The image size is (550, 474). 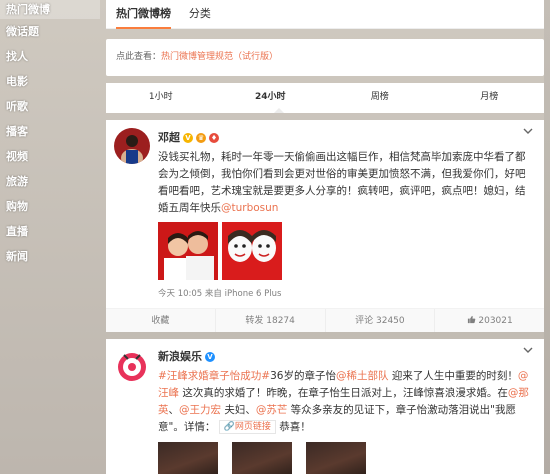 What do you see at coordinates (279, 110) in the screenshot?
I see `active-tab-indicator` at bounding box center [279, 110].